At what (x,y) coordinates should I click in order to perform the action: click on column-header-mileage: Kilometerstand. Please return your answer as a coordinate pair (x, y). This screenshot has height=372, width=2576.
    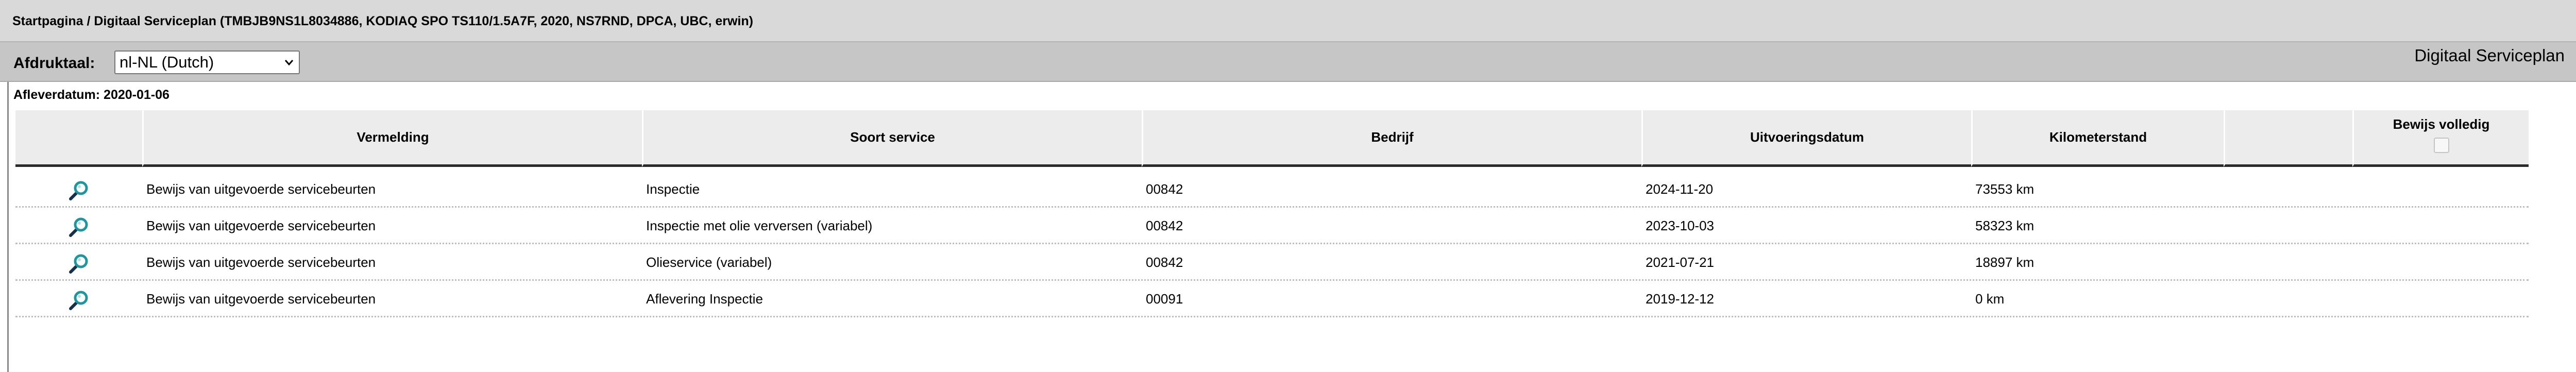
    Looking at the image, I should click on (2097, 138).